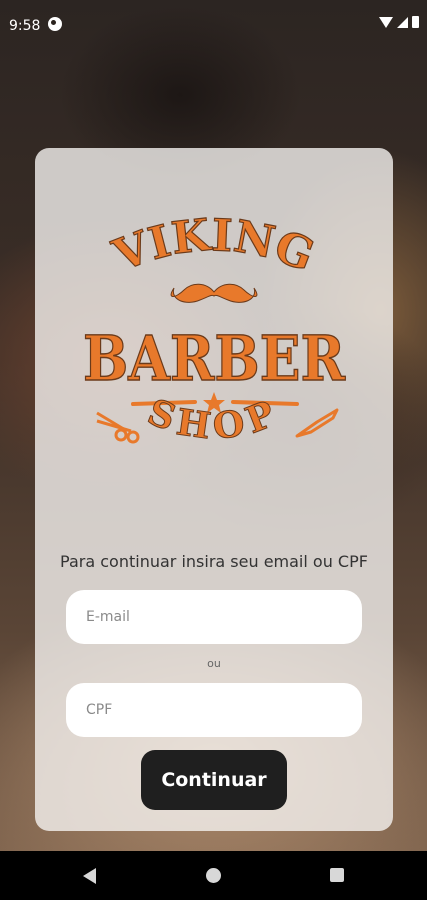 The height and width of the screenshot is (900, 427). What do you see at coordinates (214, 710) in the screenshot?
I see `cpf-field` at bounding box center [214, 710].